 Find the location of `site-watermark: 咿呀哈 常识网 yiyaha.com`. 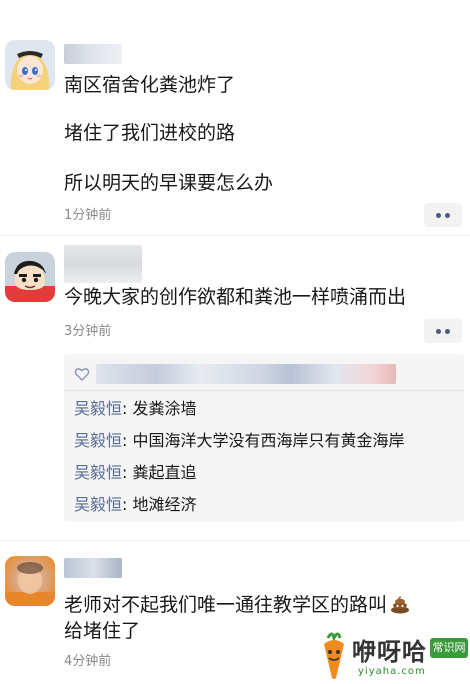

site-watermark: 咿呀哈 常识网 yiyaha.com is located at coordinates (391, 656).